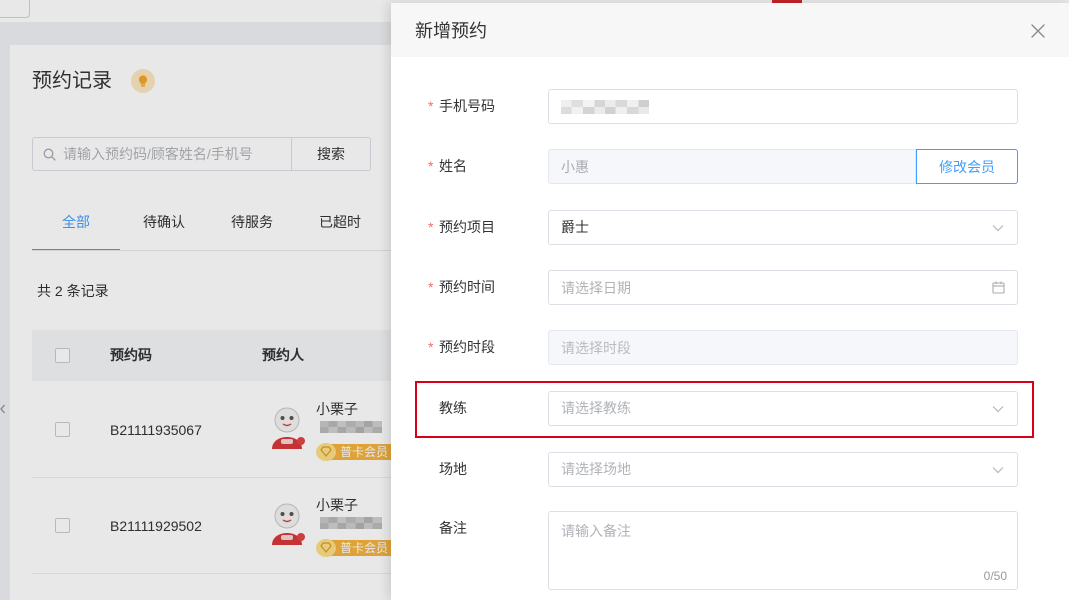  What do you see at coordinates (453, 469) in the screenshot?
I see `venue-label: 场地` at bounding box center [453, 469].